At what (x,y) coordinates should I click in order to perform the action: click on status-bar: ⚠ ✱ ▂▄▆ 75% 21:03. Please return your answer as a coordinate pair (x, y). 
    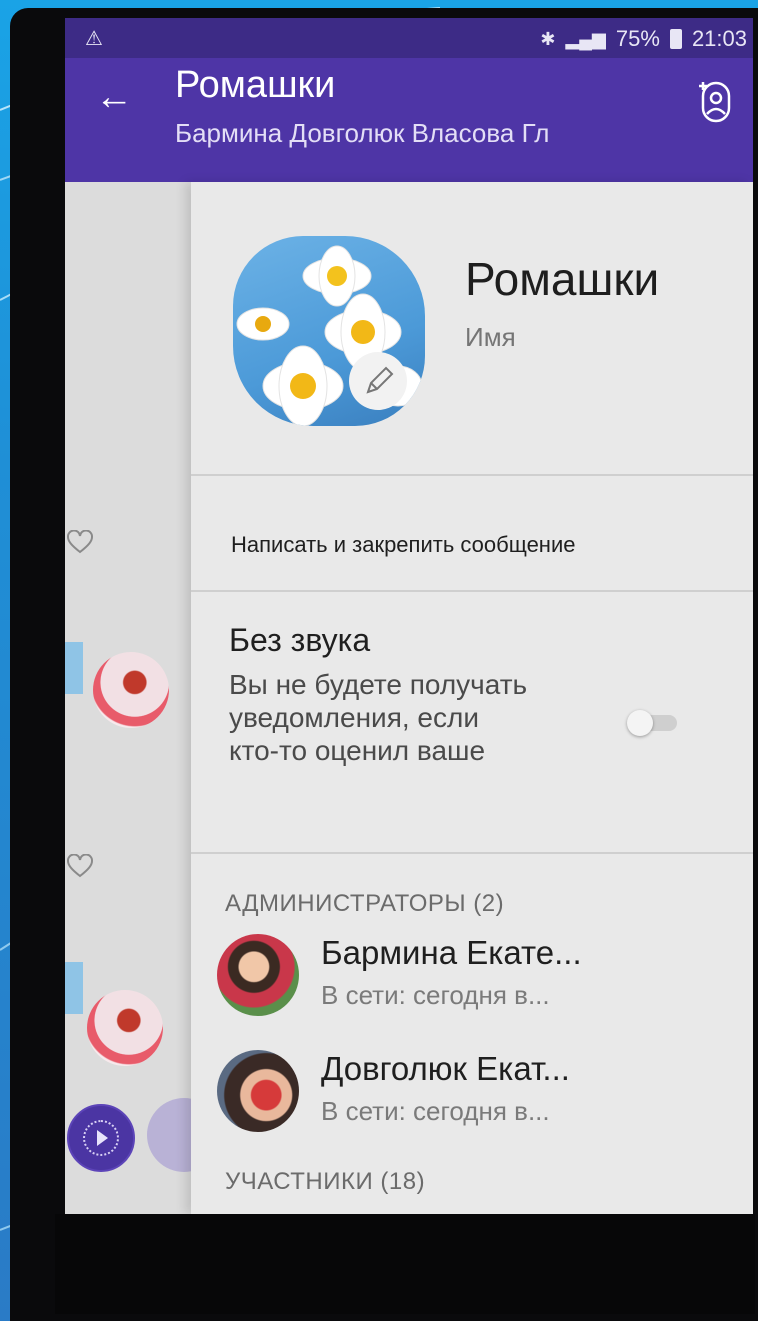
    Looking at the image, I should click on (409, 38).